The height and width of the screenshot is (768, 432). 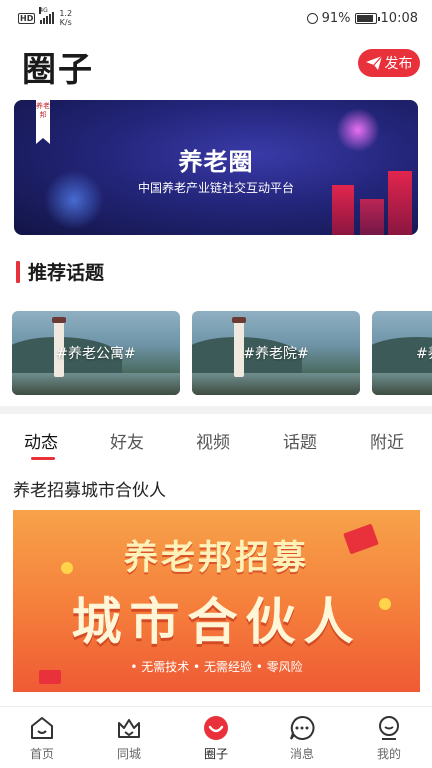 I want to click on section-title-label: 推荐话题, so click(x=66, y=273).